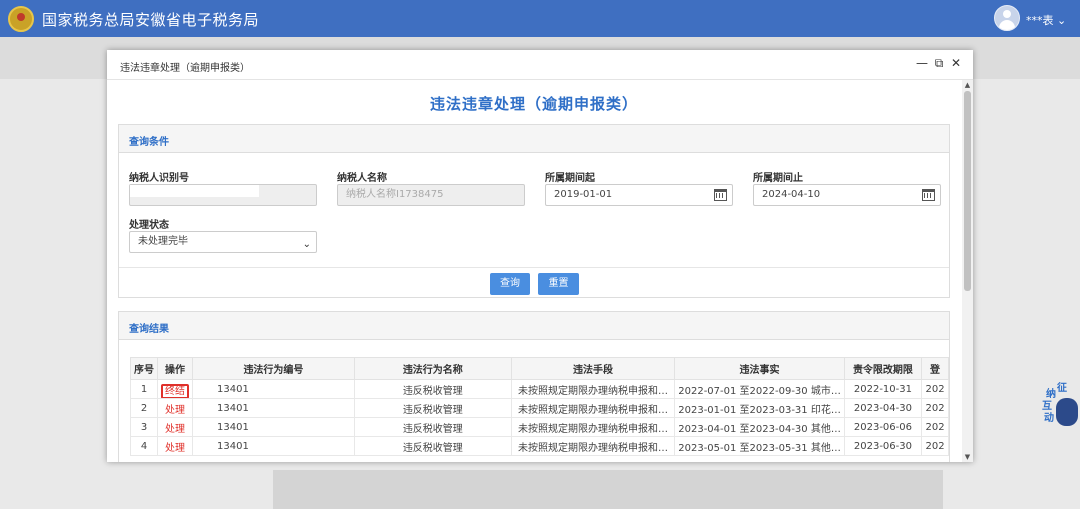  What do you see at coordinates (432, 368) in the screenshot?
I see `column-header: 违法行为名称` at bounding box center [432, 368].